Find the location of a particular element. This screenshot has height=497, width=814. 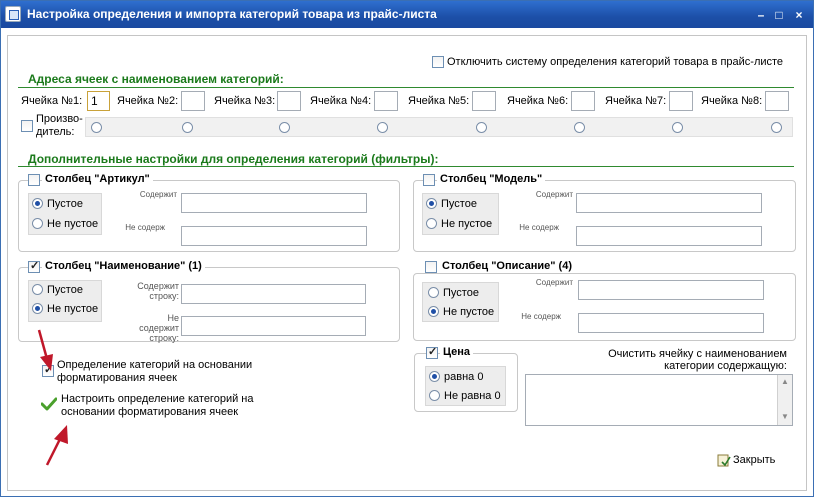

cell-4-input is located at coordinates (386, 101).